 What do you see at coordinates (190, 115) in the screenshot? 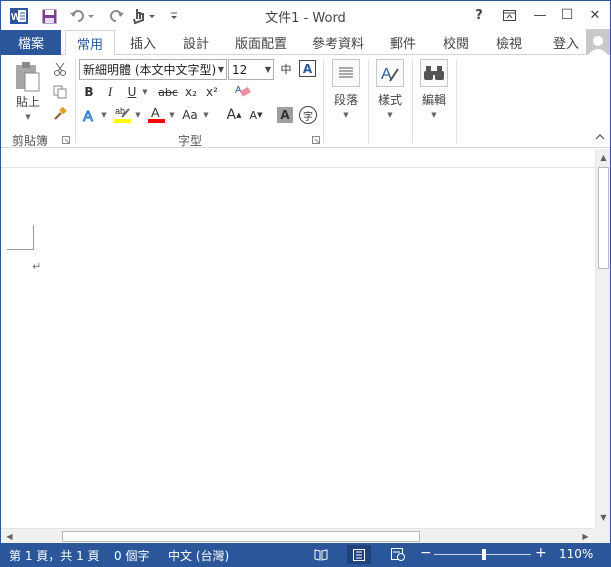
I see `change-case-button: Aa` at bounding box center [190, 115].